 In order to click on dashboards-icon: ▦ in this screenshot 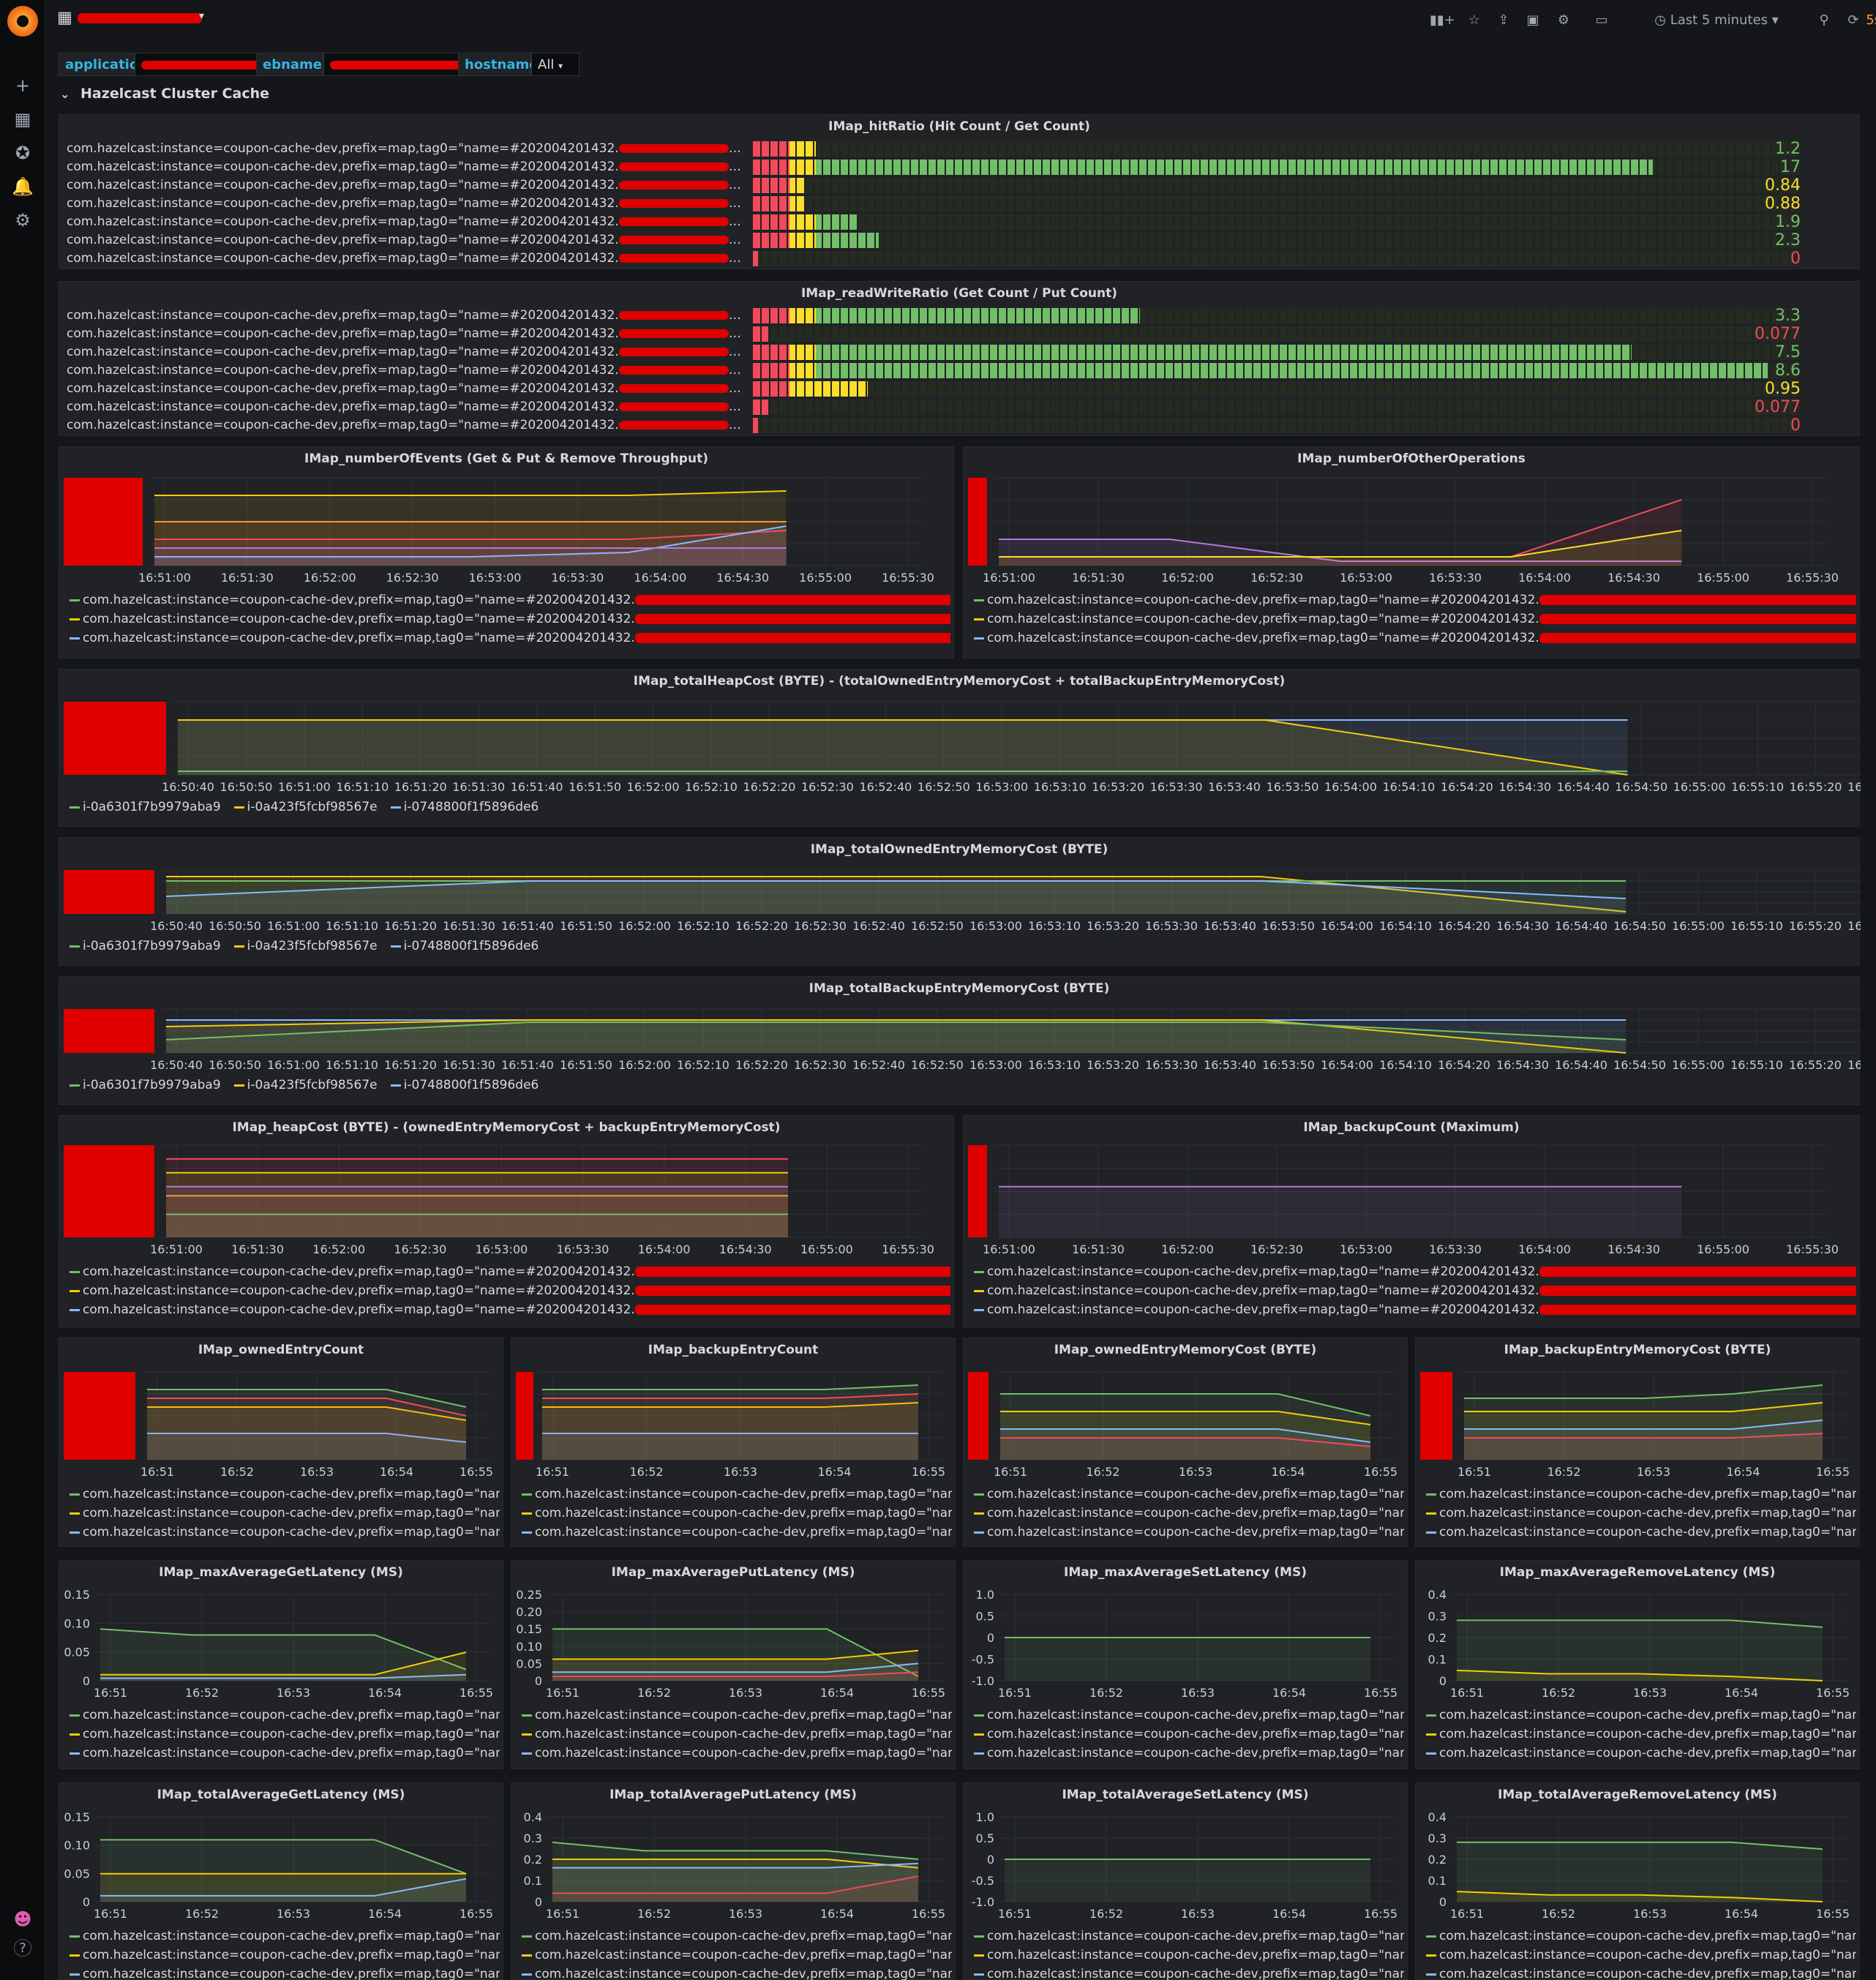, I will do `click(22, 119)`.